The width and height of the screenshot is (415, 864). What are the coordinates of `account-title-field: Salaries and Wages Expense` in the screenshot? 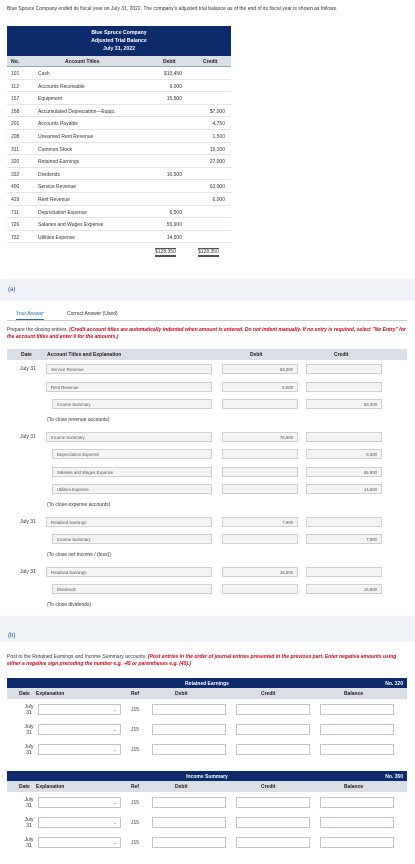 It's located at (132, 471).